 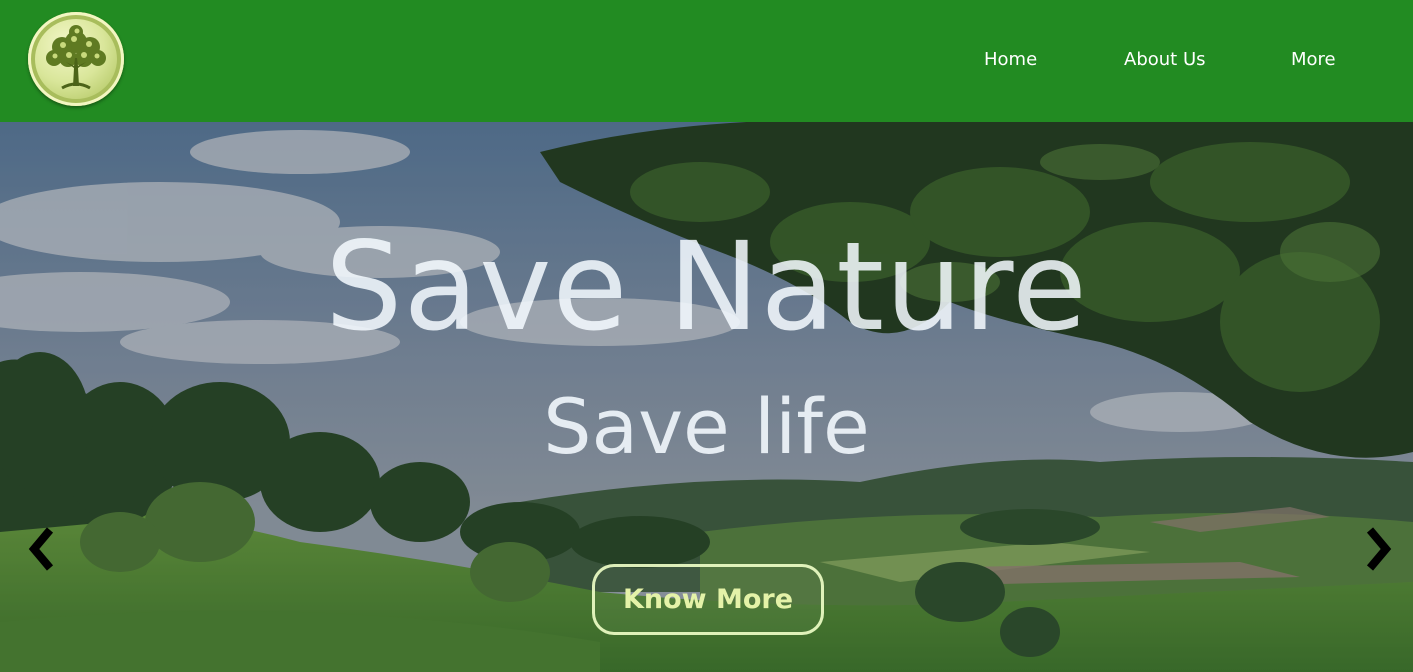 I want to click on hero-subheadline: Save life, so click(x=706, y=426).